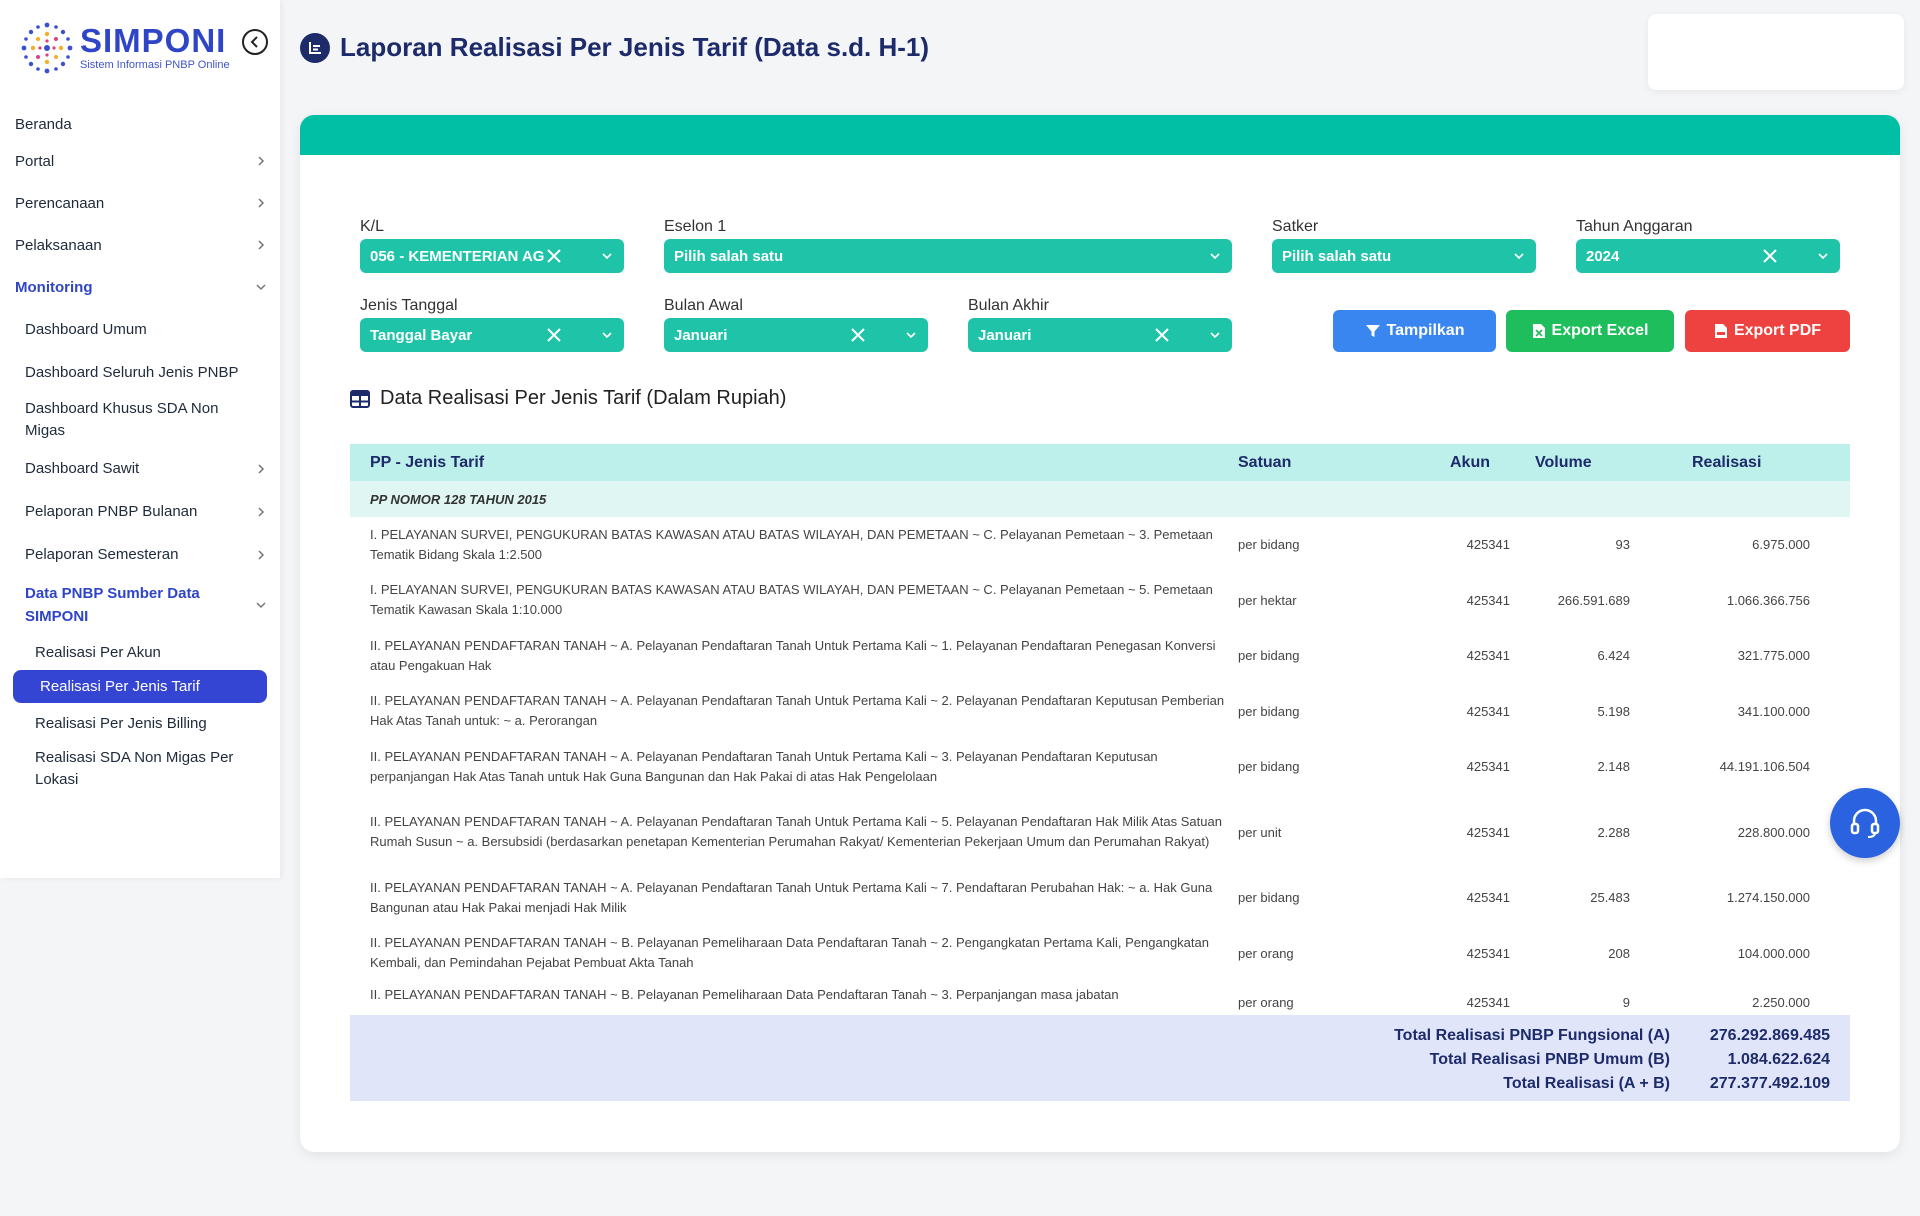  I want to click on cell-realisasi: 1.066.366.756, so click(1768, 600).